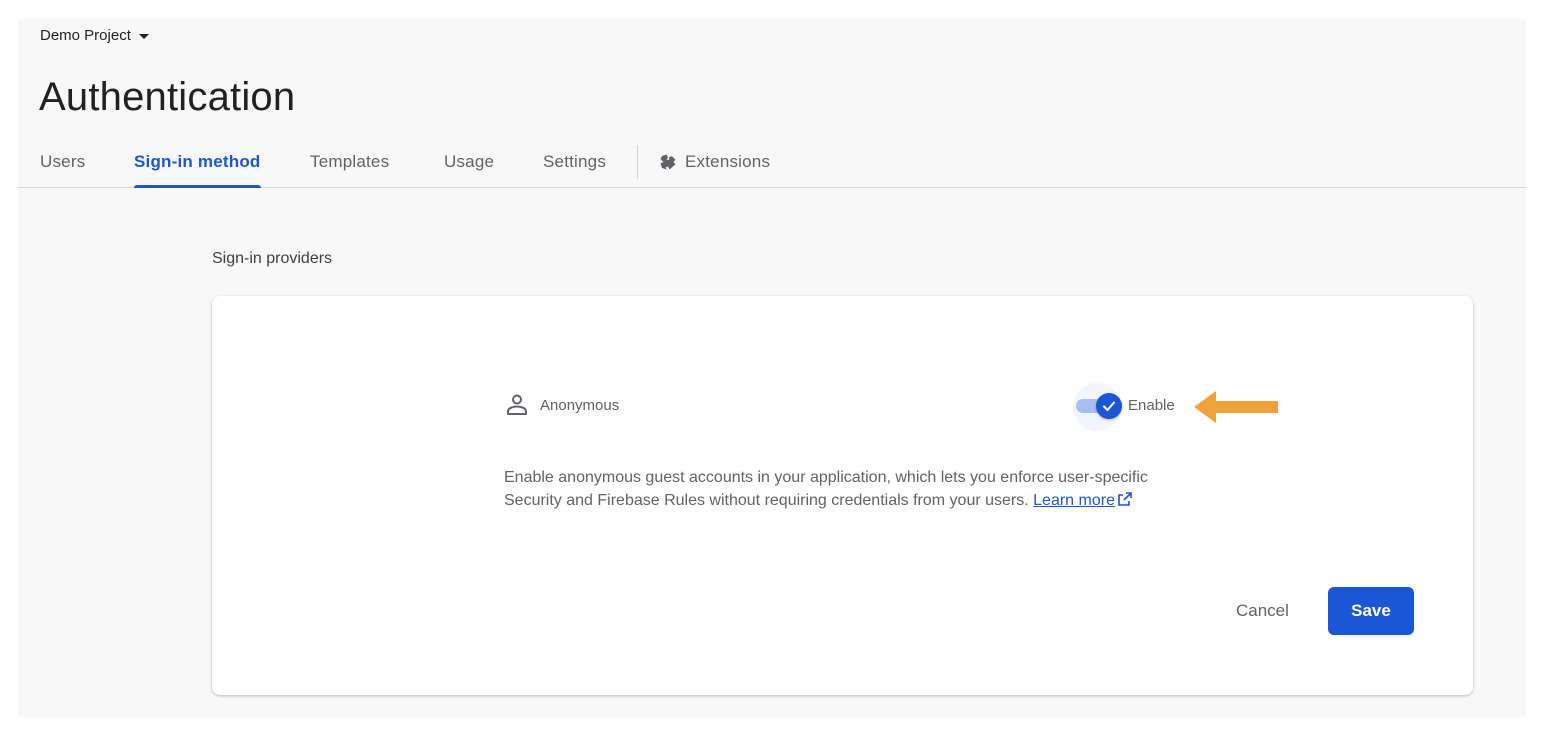 This screenshot has width=1554, height=736. I want to click on enable-toggle-group: Enable, so click(1121, 407).